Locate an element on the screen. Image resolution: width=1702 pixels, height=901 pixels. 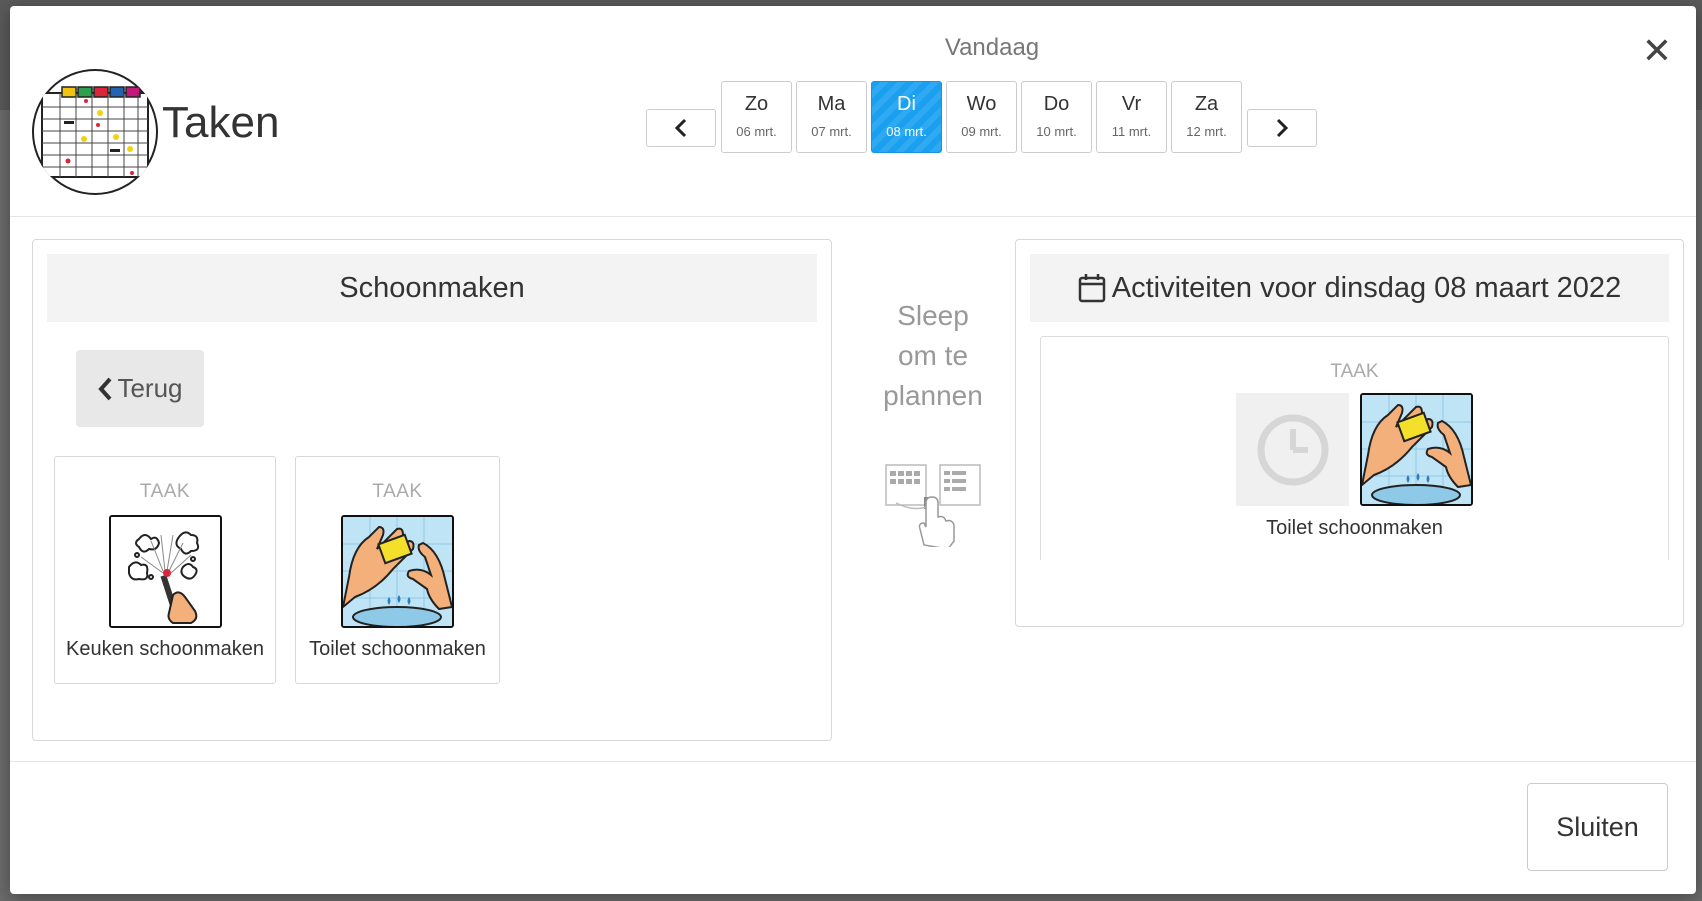
drag-to-schedule-icon is located at coordinates (933, 505).